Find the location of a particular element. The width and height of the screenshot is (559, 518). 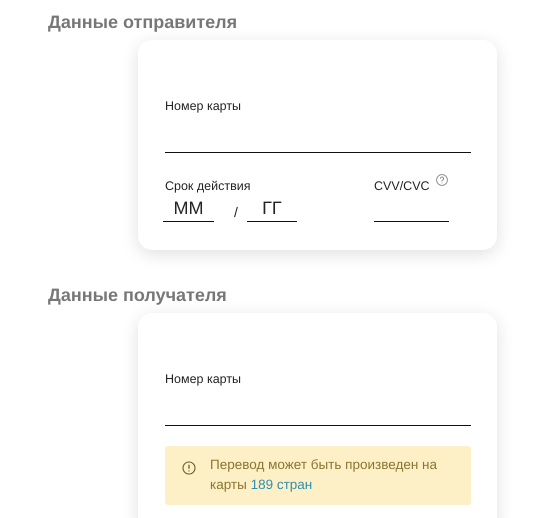

section-title: Данные получателя is located at coordinates (138, 295).